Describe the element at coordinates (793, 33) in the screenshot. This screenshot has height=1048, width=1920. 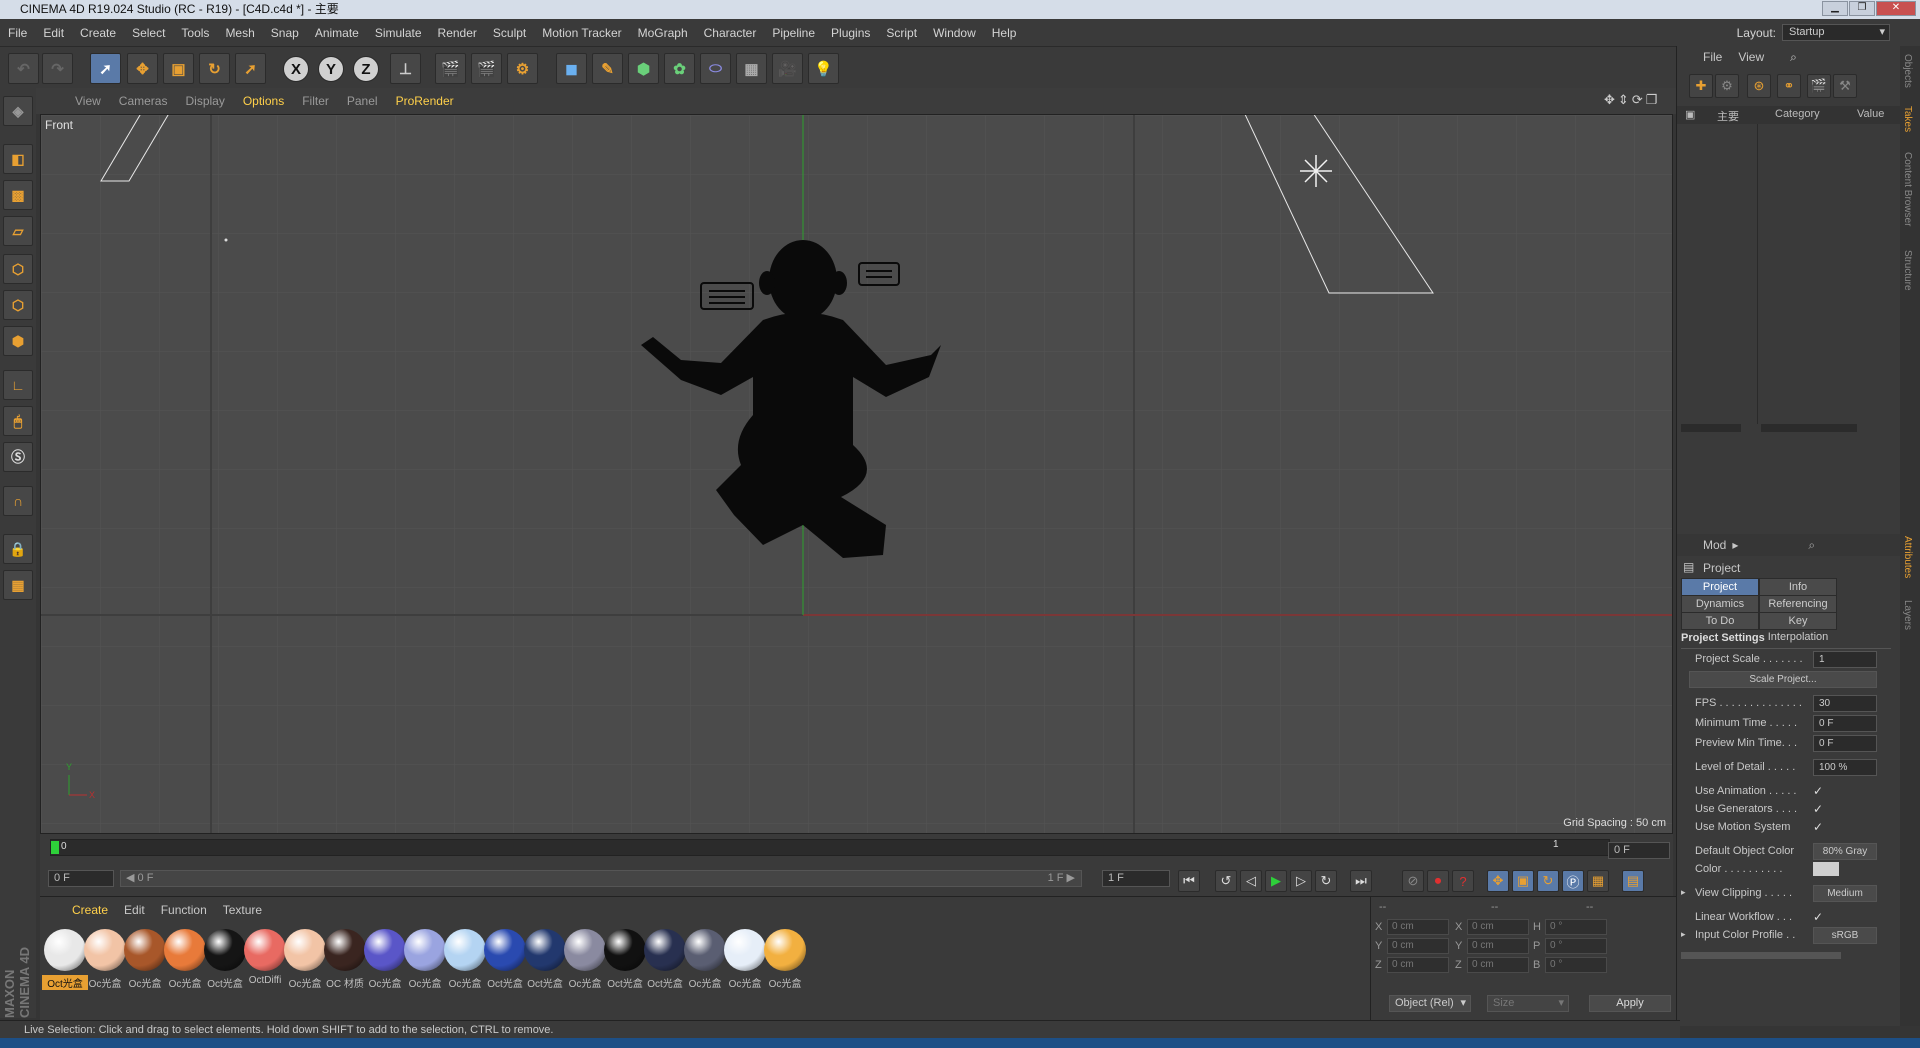
I see `menu-pipeline: Pipeline` at that location.